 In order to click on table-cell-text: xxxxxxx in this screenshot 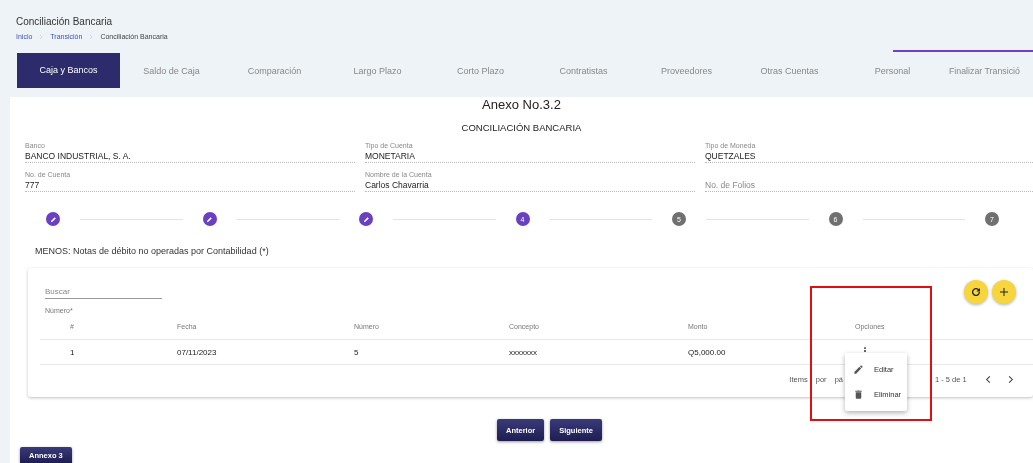, I will do `click(523, 352)`.